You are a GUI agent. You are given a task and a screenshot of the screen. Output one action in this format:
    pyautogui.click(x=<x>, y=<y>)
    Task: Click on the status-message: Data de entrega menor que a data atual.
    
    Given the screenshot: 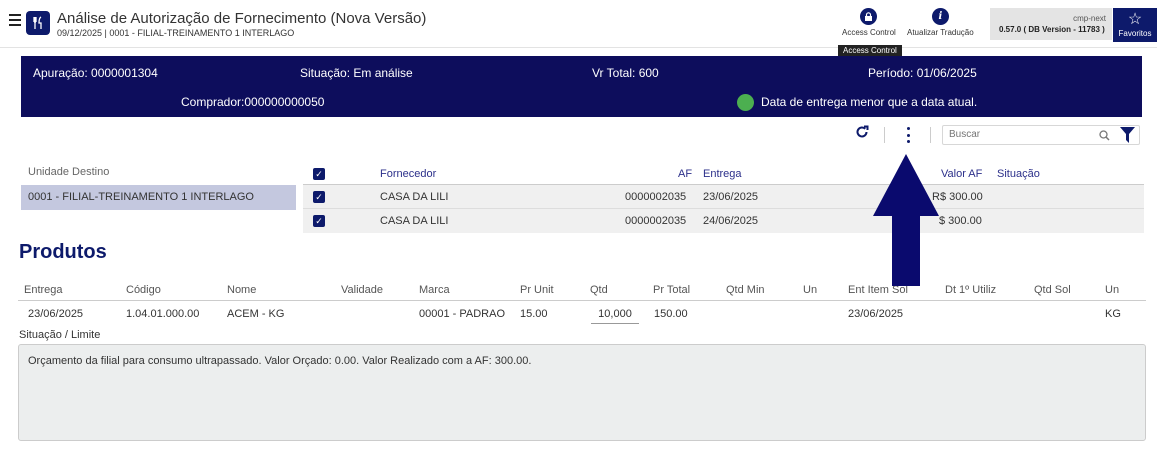 What is the action you would take?
    pyautogui.click(x=869, y=102)
    